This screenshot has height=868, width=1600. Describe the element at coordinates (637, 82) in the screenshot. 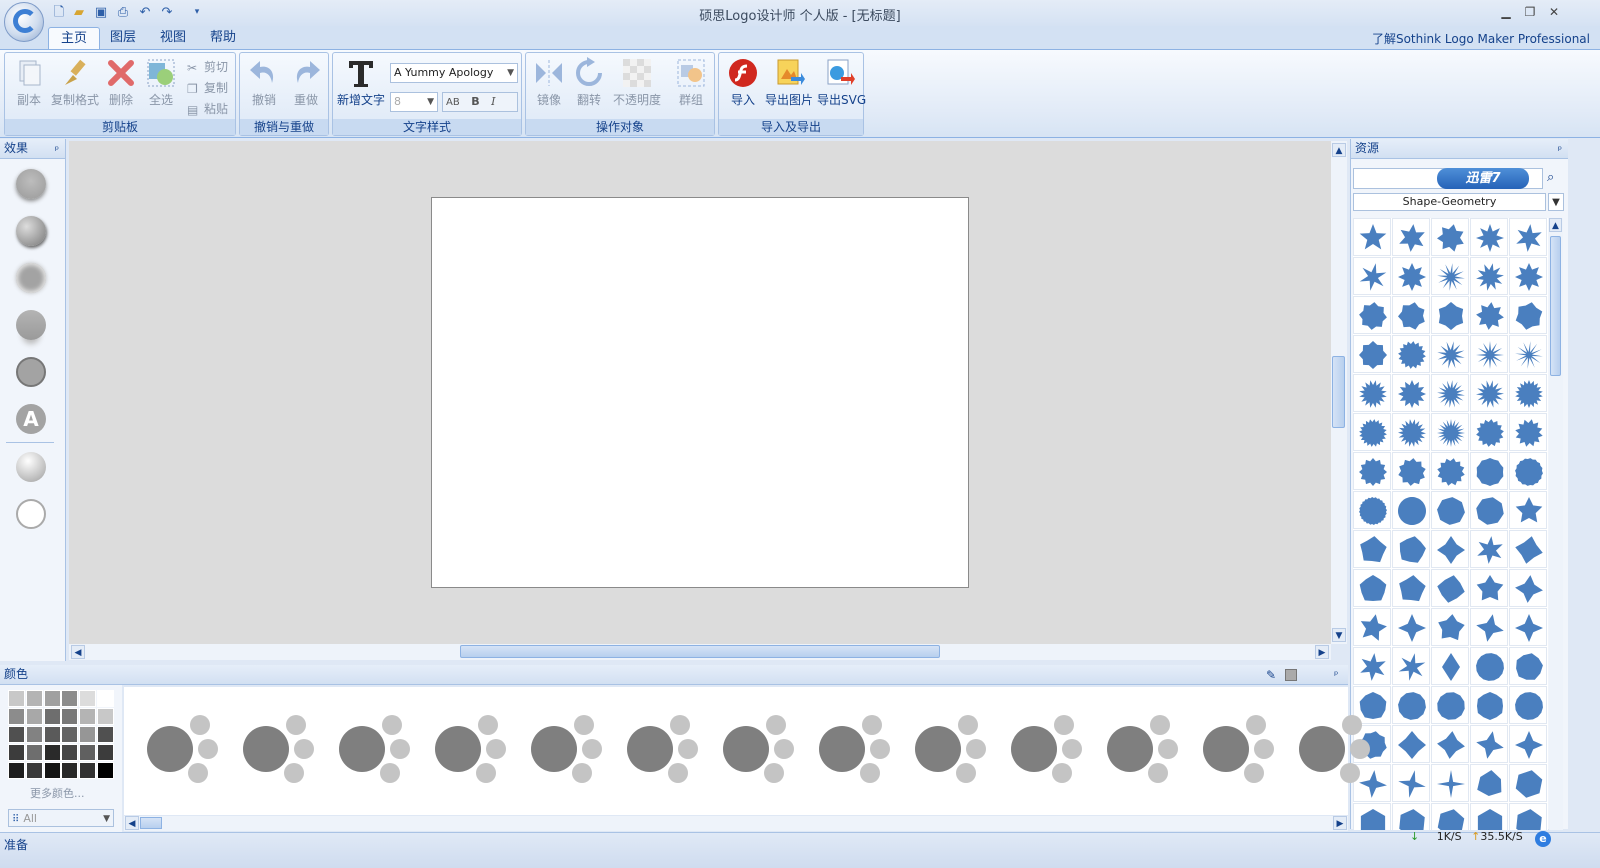

I see `opacity-button: 不透明度` at that location.